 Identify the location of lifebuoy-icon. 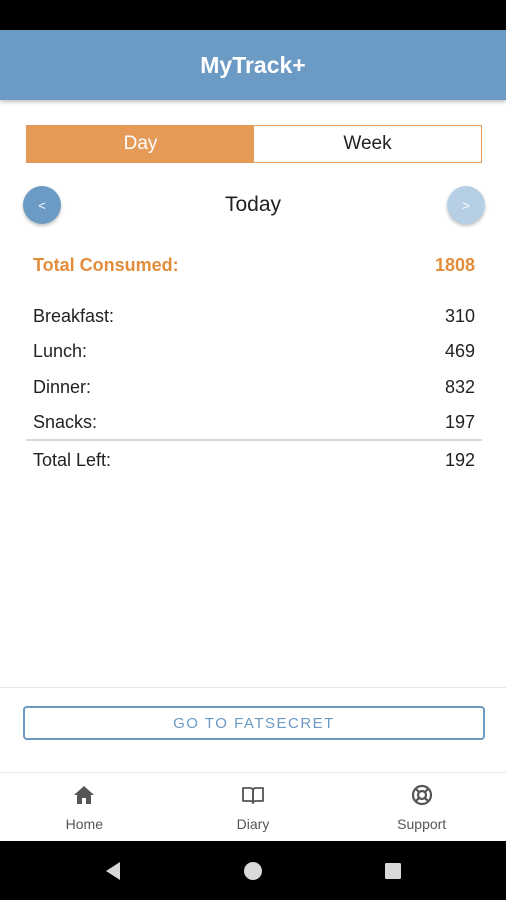
(422, 797).